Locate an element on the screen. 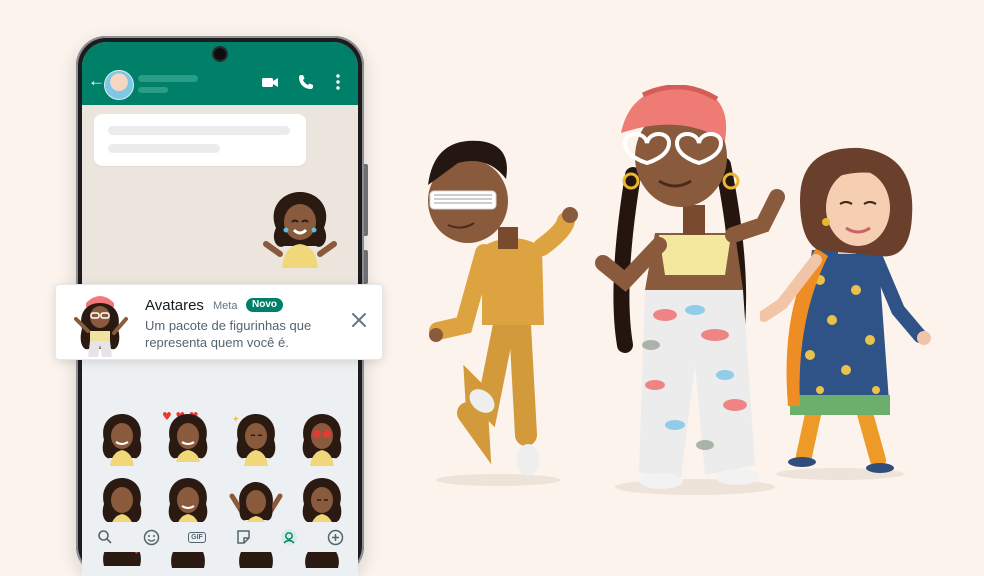 The height and width of the screenshot is (576, 984). add-icon is located at coordinates (335, 537).